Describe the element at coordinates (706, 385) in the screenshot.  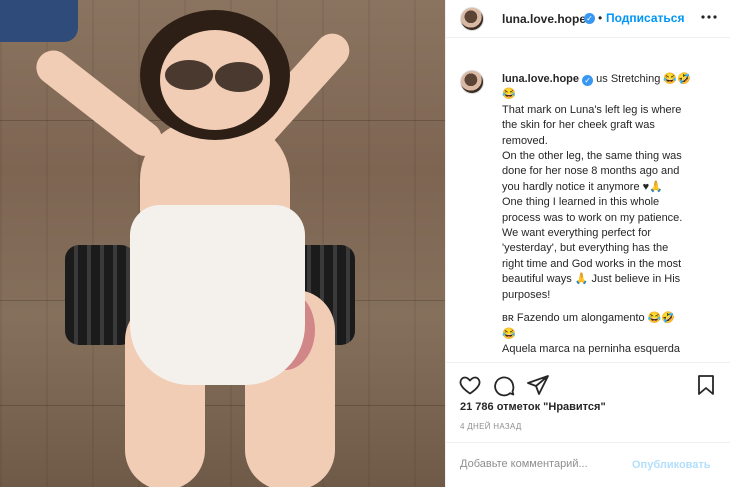
I see `bookmark-icon` at that location.